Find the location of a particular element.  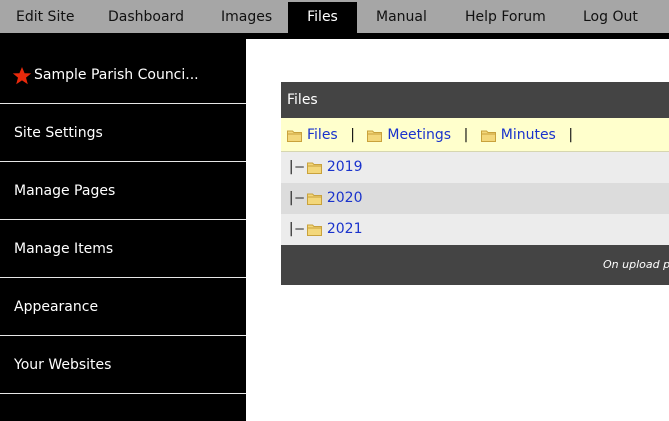

breadcrumb-meetings: Meetings is located at coordinates (409, 135).